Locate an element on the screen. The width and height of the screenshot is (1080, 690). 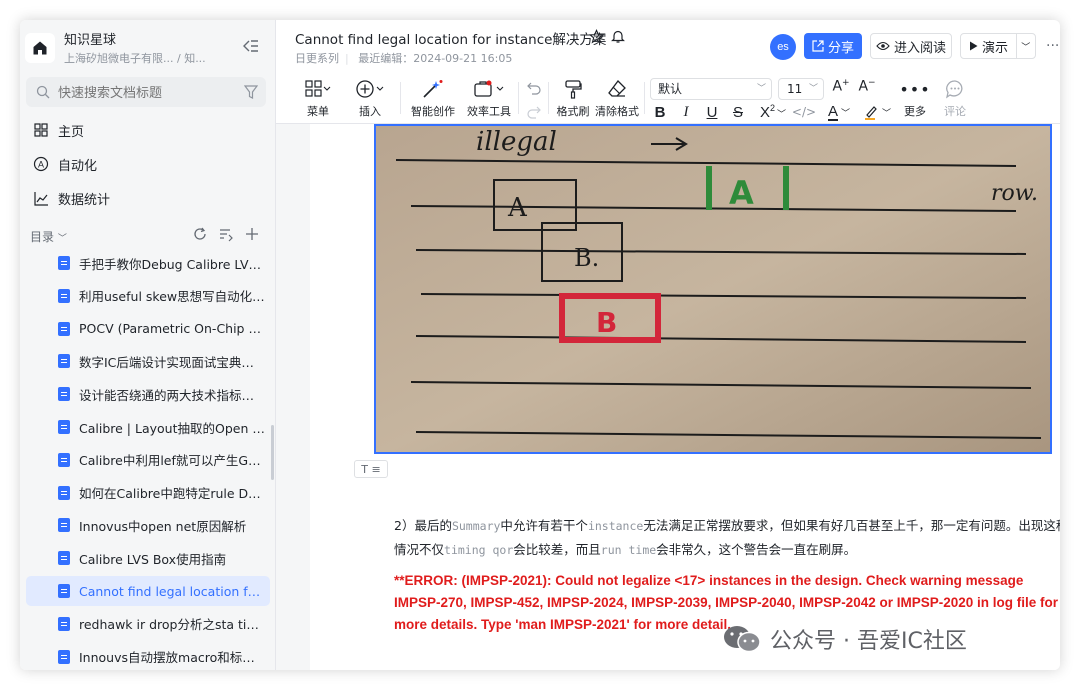
format-painter-button: 格式刷 is located at coordinates (573, 98).